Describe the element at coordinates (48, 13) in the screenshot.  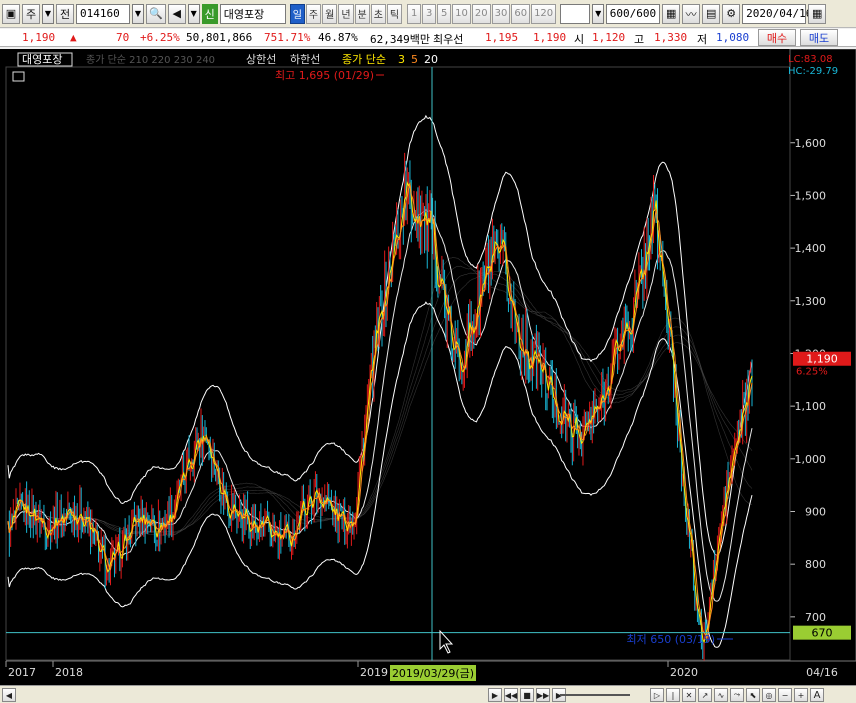
I see `type-dropdown-icon: ▼` at that location.